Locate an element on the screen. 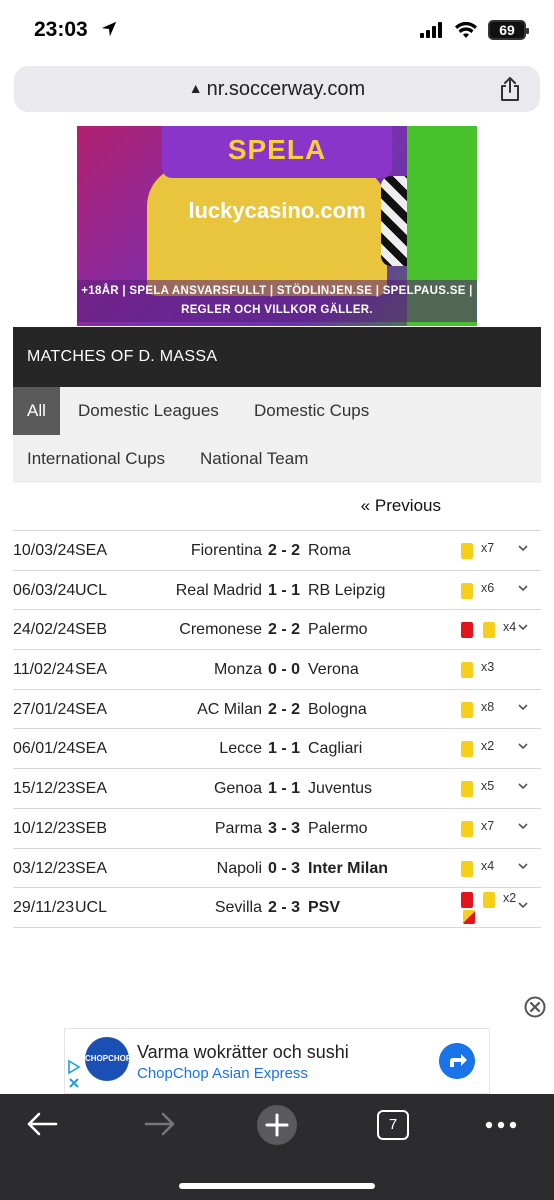 The height and width of the screenshot is (1200, 554). match-row: 06/03/24 UCL Real Madrid 1 - 1 RB Leipzig x6 is located at coordinates (277, 591).